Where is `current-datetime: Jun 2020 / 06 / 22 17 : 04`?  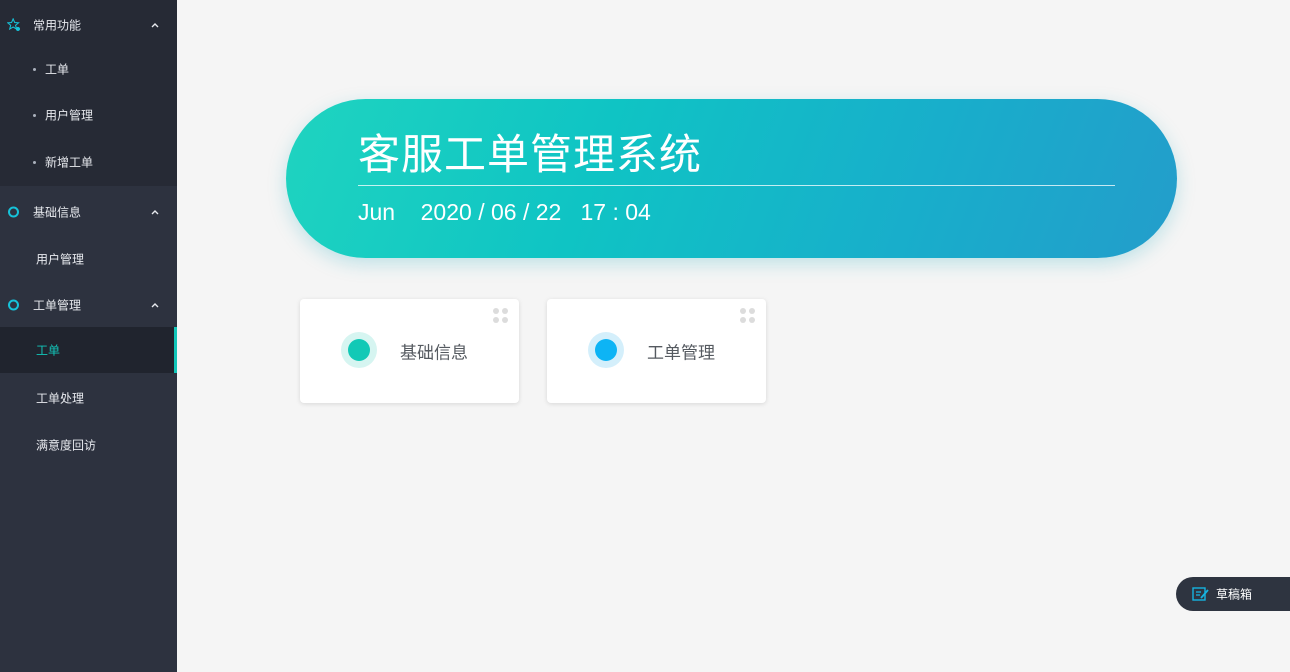 current-datetime: Jun 2020 / 06 / 22 17 : 04 is located at coordinates (504, 212).